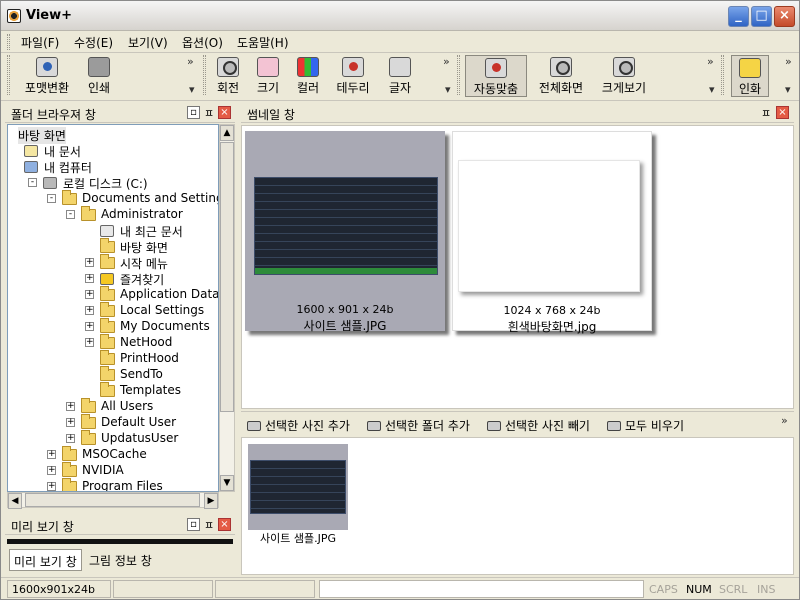  Describe the element at coordinates (496, 76) in the screenshot. I see `autofit-button: 자동맞춤` at that location.